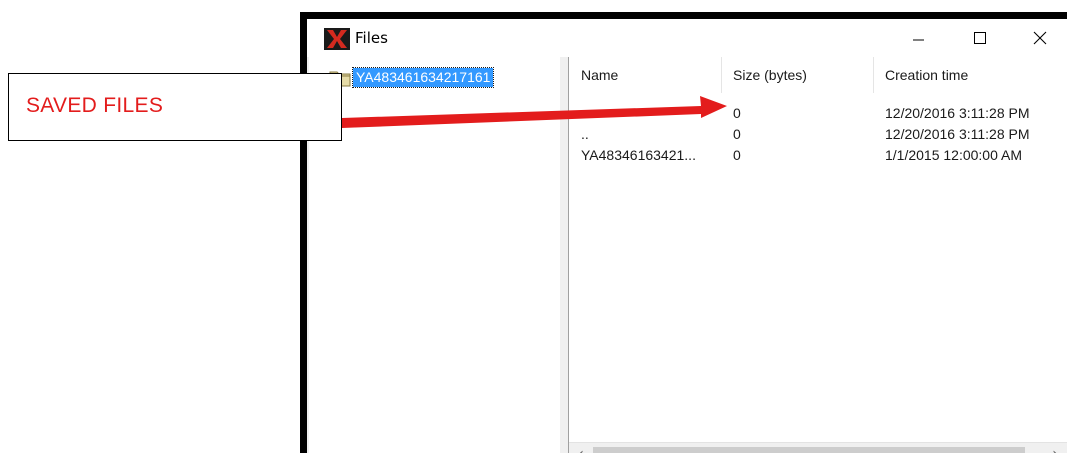 The height and width of the screenshot is (453, 1067). I want to click on close-icon, so click(1040, 38).